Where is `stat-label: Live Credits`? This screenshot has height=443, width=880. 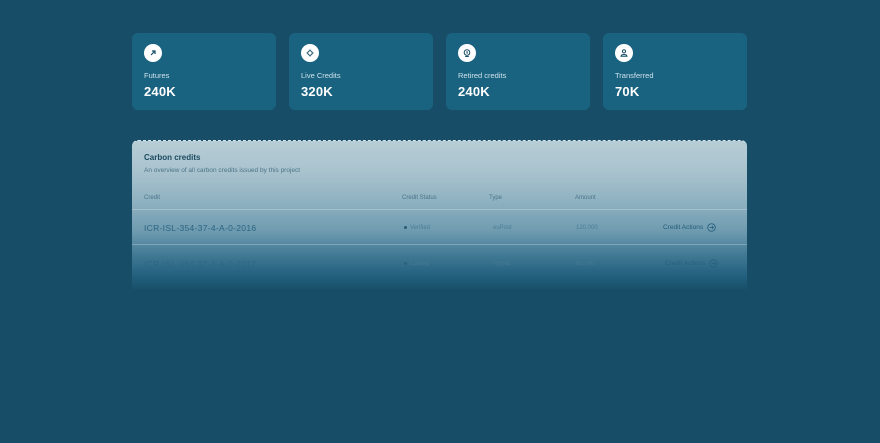
stat-label: Live Credits is located at coordinates (321, 75).